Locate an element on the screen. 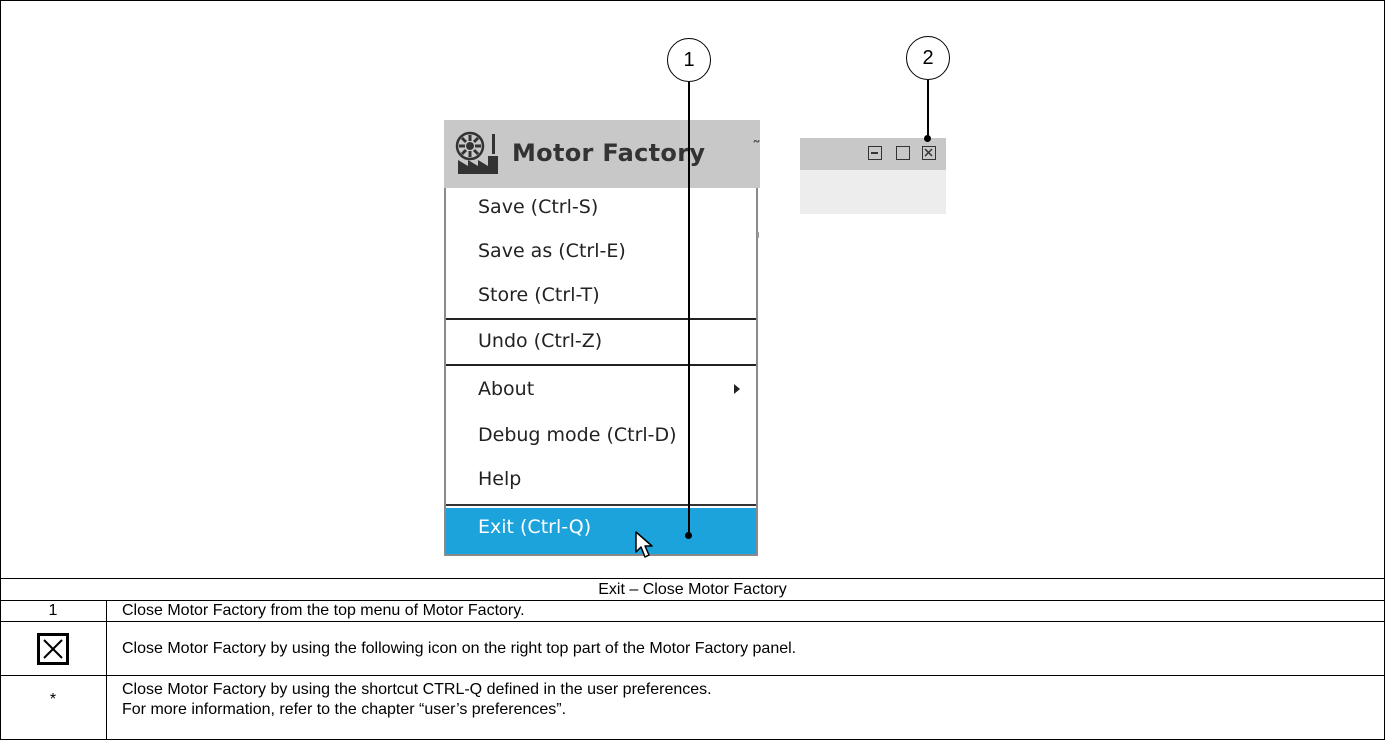  callout-1: 1 is located at coordinates (689, 60).